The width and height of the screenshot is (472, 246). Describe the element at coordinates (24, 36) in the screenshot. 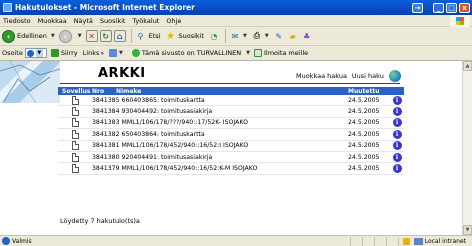

I see `back-button: ‹ Edellinen` at that location.